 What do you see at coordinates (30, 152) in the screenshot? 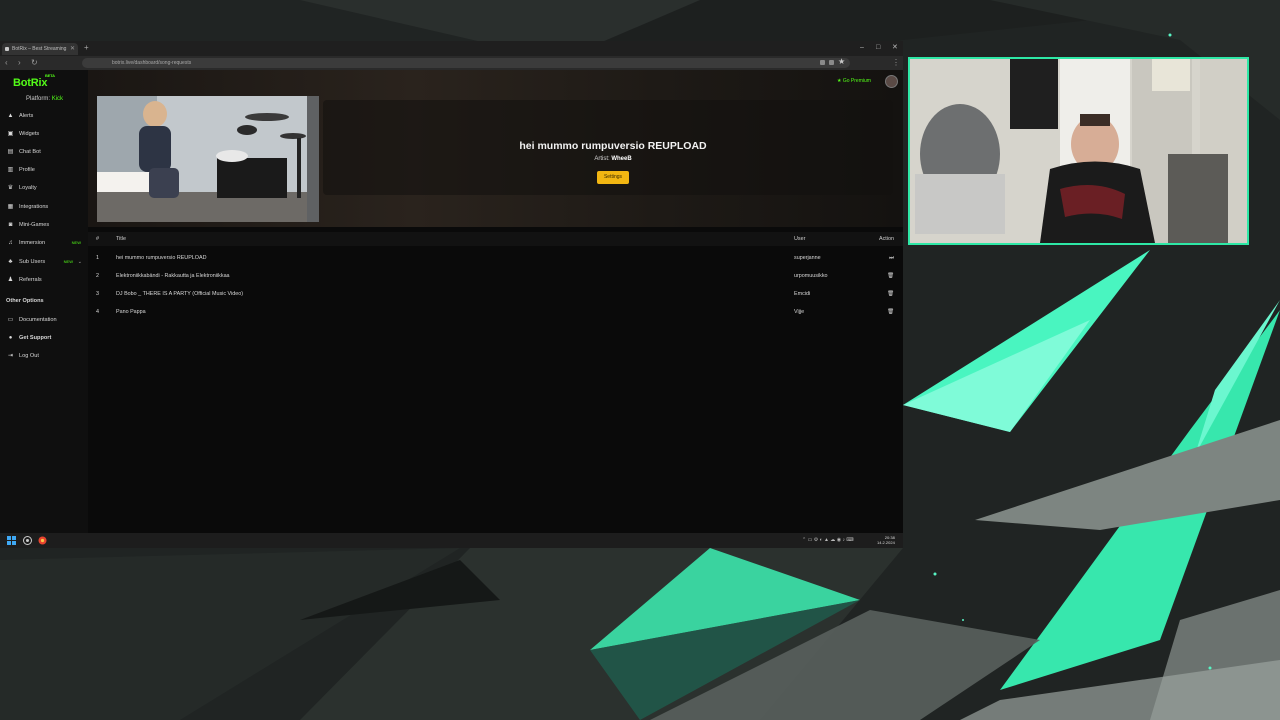
I see `sidebar-item-label: Chat Bot` at bounding box center [30, 152].